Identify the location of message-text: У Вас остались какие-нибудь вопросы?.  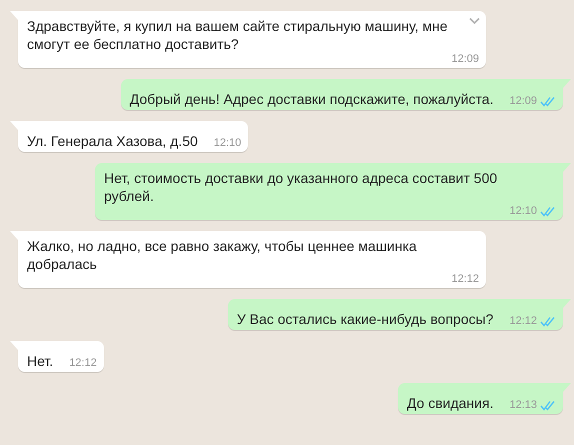
(365, 319).